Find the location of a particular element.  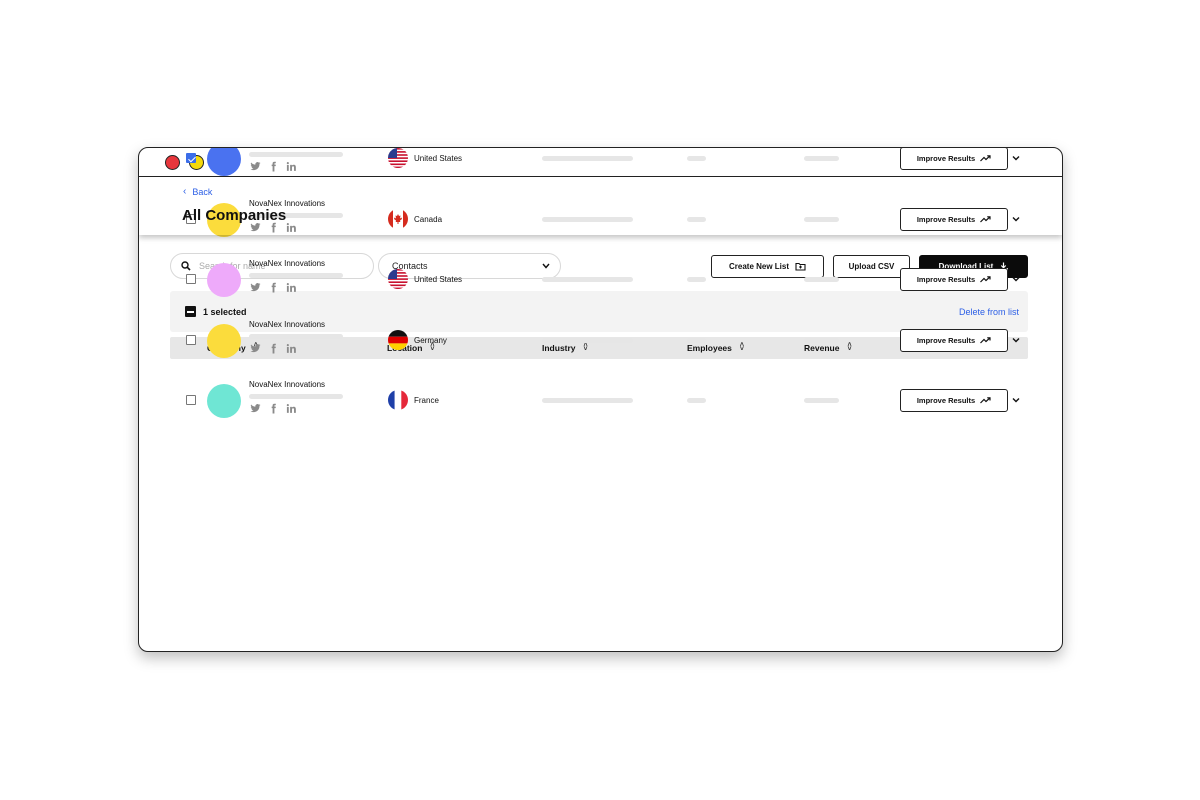

table-row: NovaNex Innovations France Improve Results is located at coordinates (599, 401).